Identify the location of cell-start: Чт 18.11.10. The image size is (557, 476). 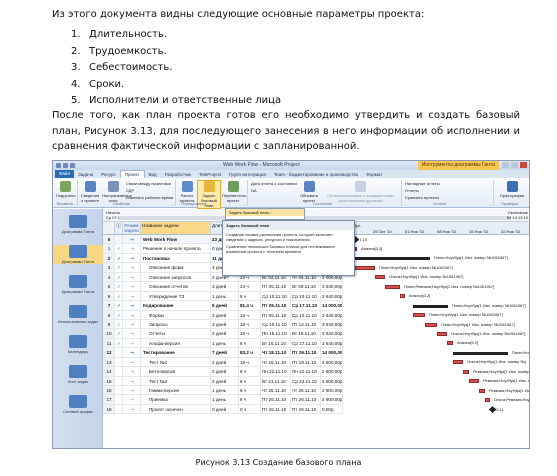
(276, 352).